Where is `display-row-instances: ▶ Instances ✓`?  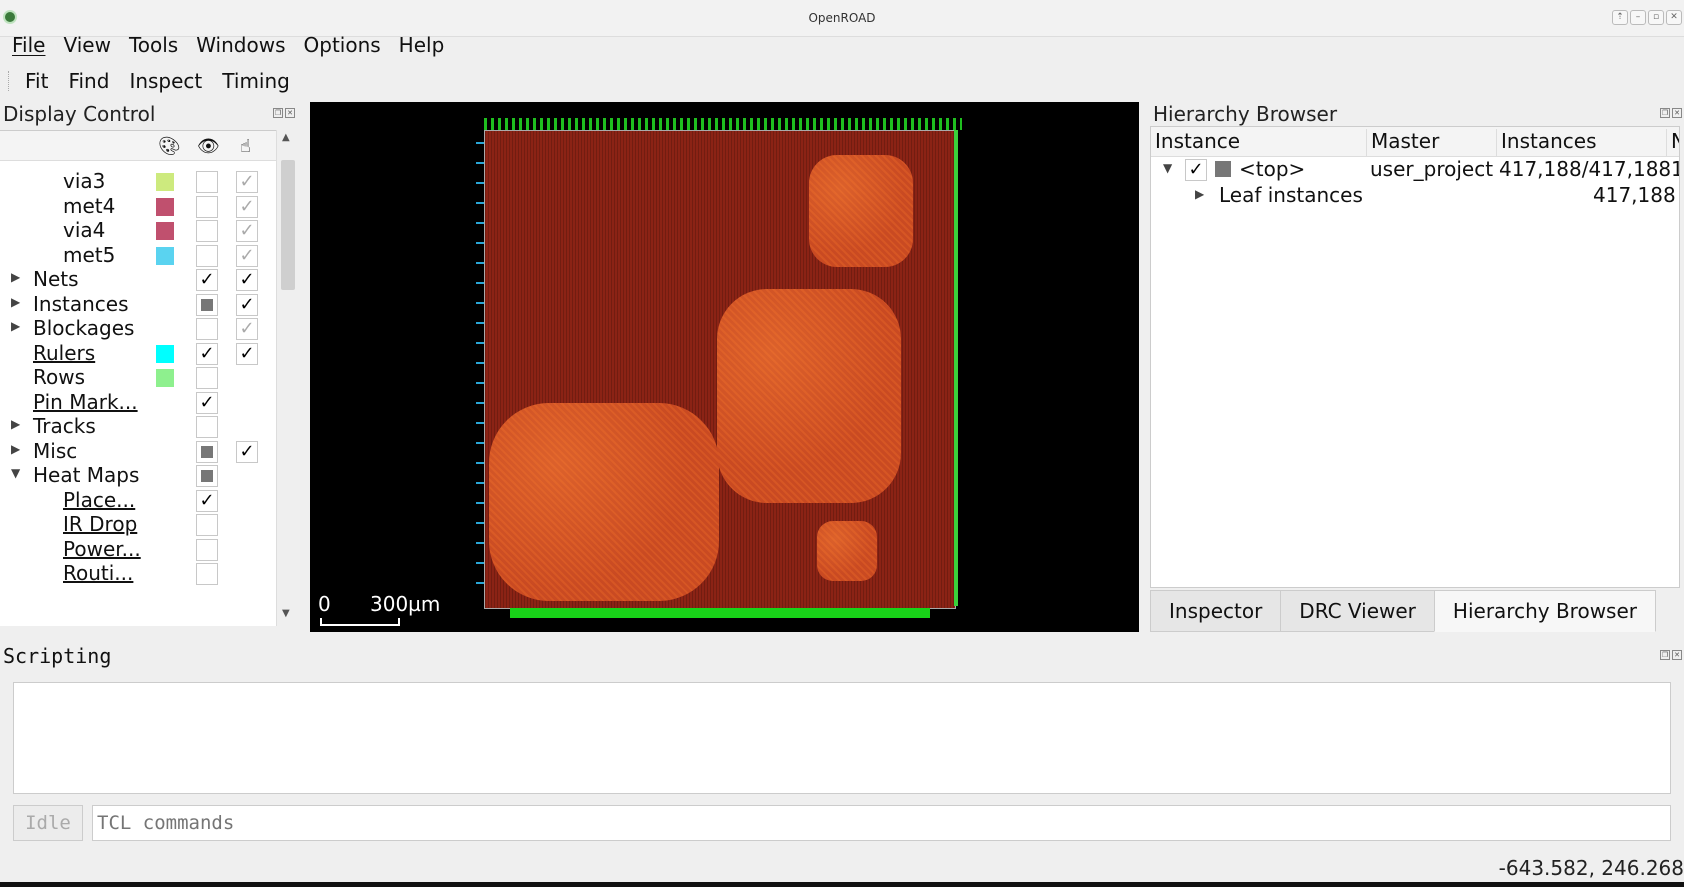 display-row-instances: ▶ Instances ✓ is located at coordinates (138, 305).